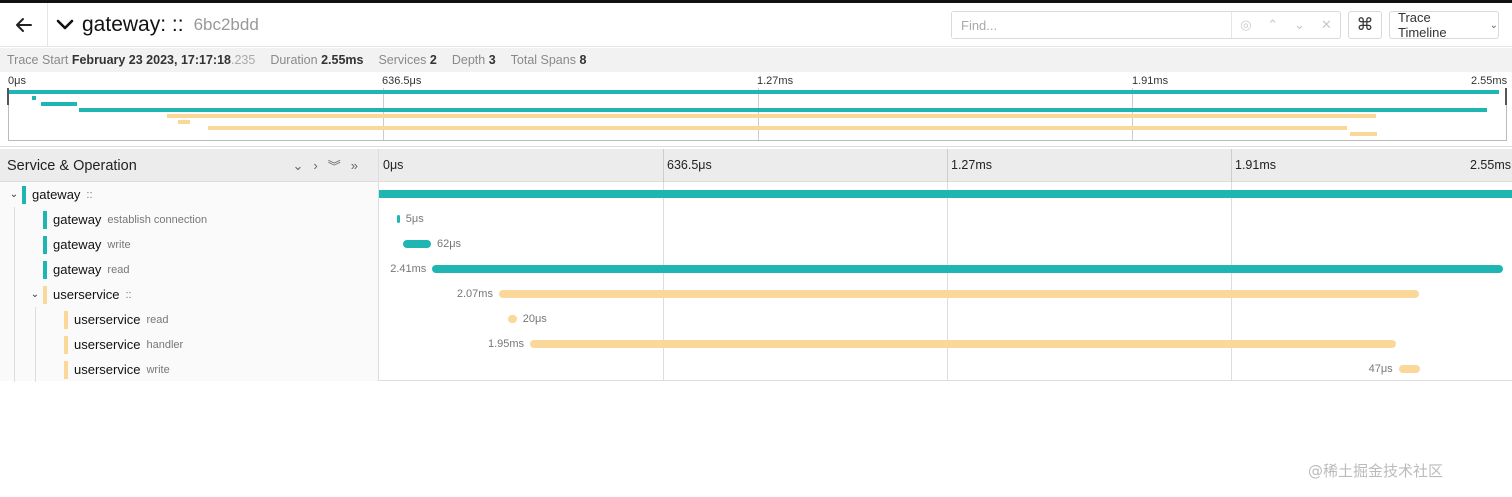 This screenshot has height=497, width=1512. I want to click on trace-title-section: gateway: :: 6bc2bdd, so click(157, 25).